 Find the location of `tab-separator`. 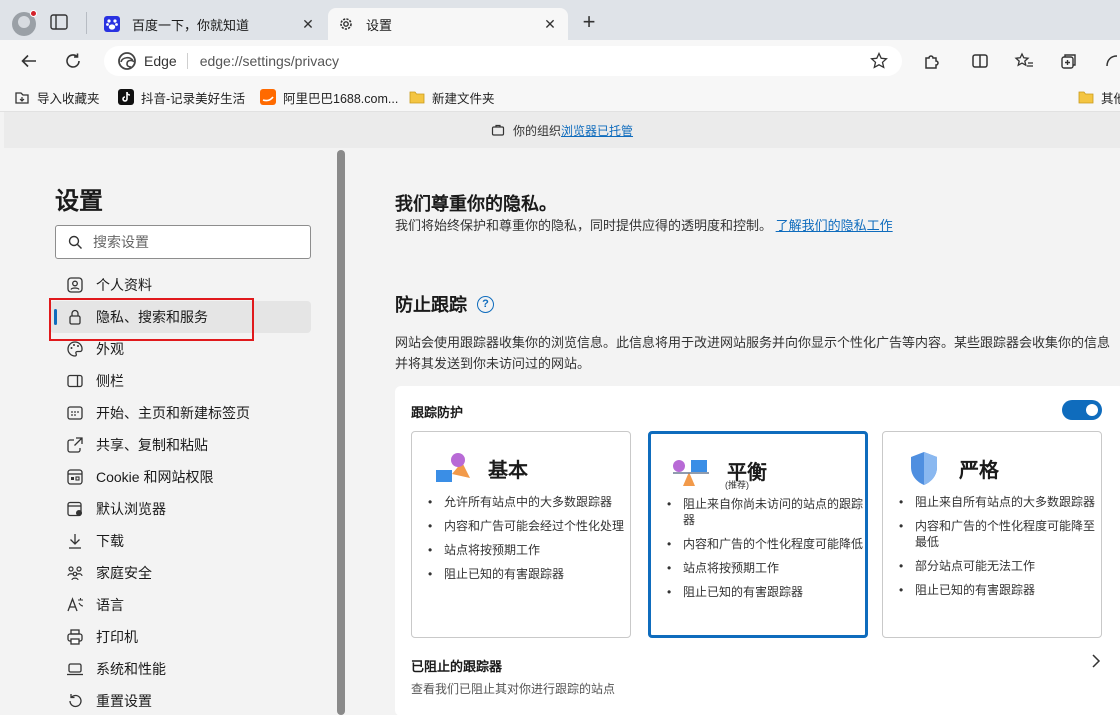

tab-separator is located at coordinates (86, 23).